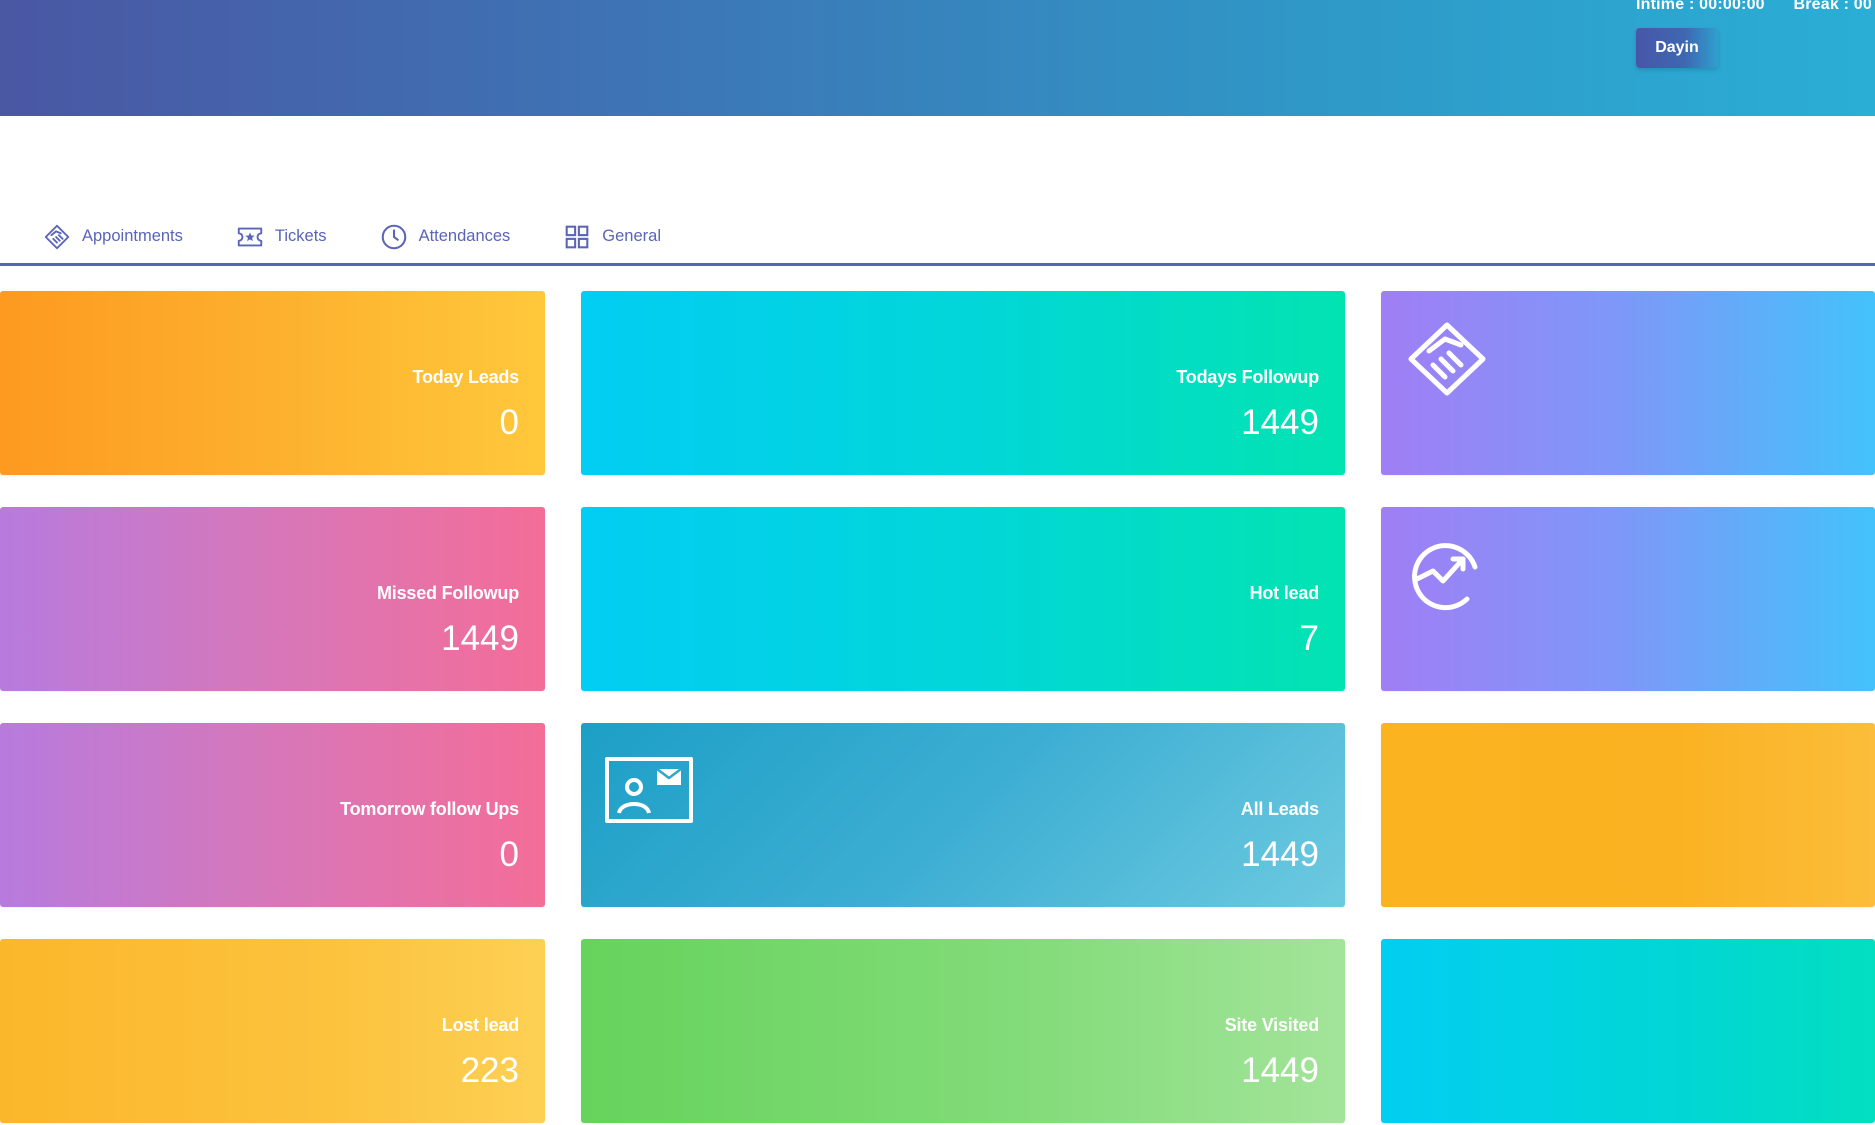 Image resolution: width=1875 pixels, height=1125 pixels. I want to click on tab-tickets: Tickets, so click(281, 237).